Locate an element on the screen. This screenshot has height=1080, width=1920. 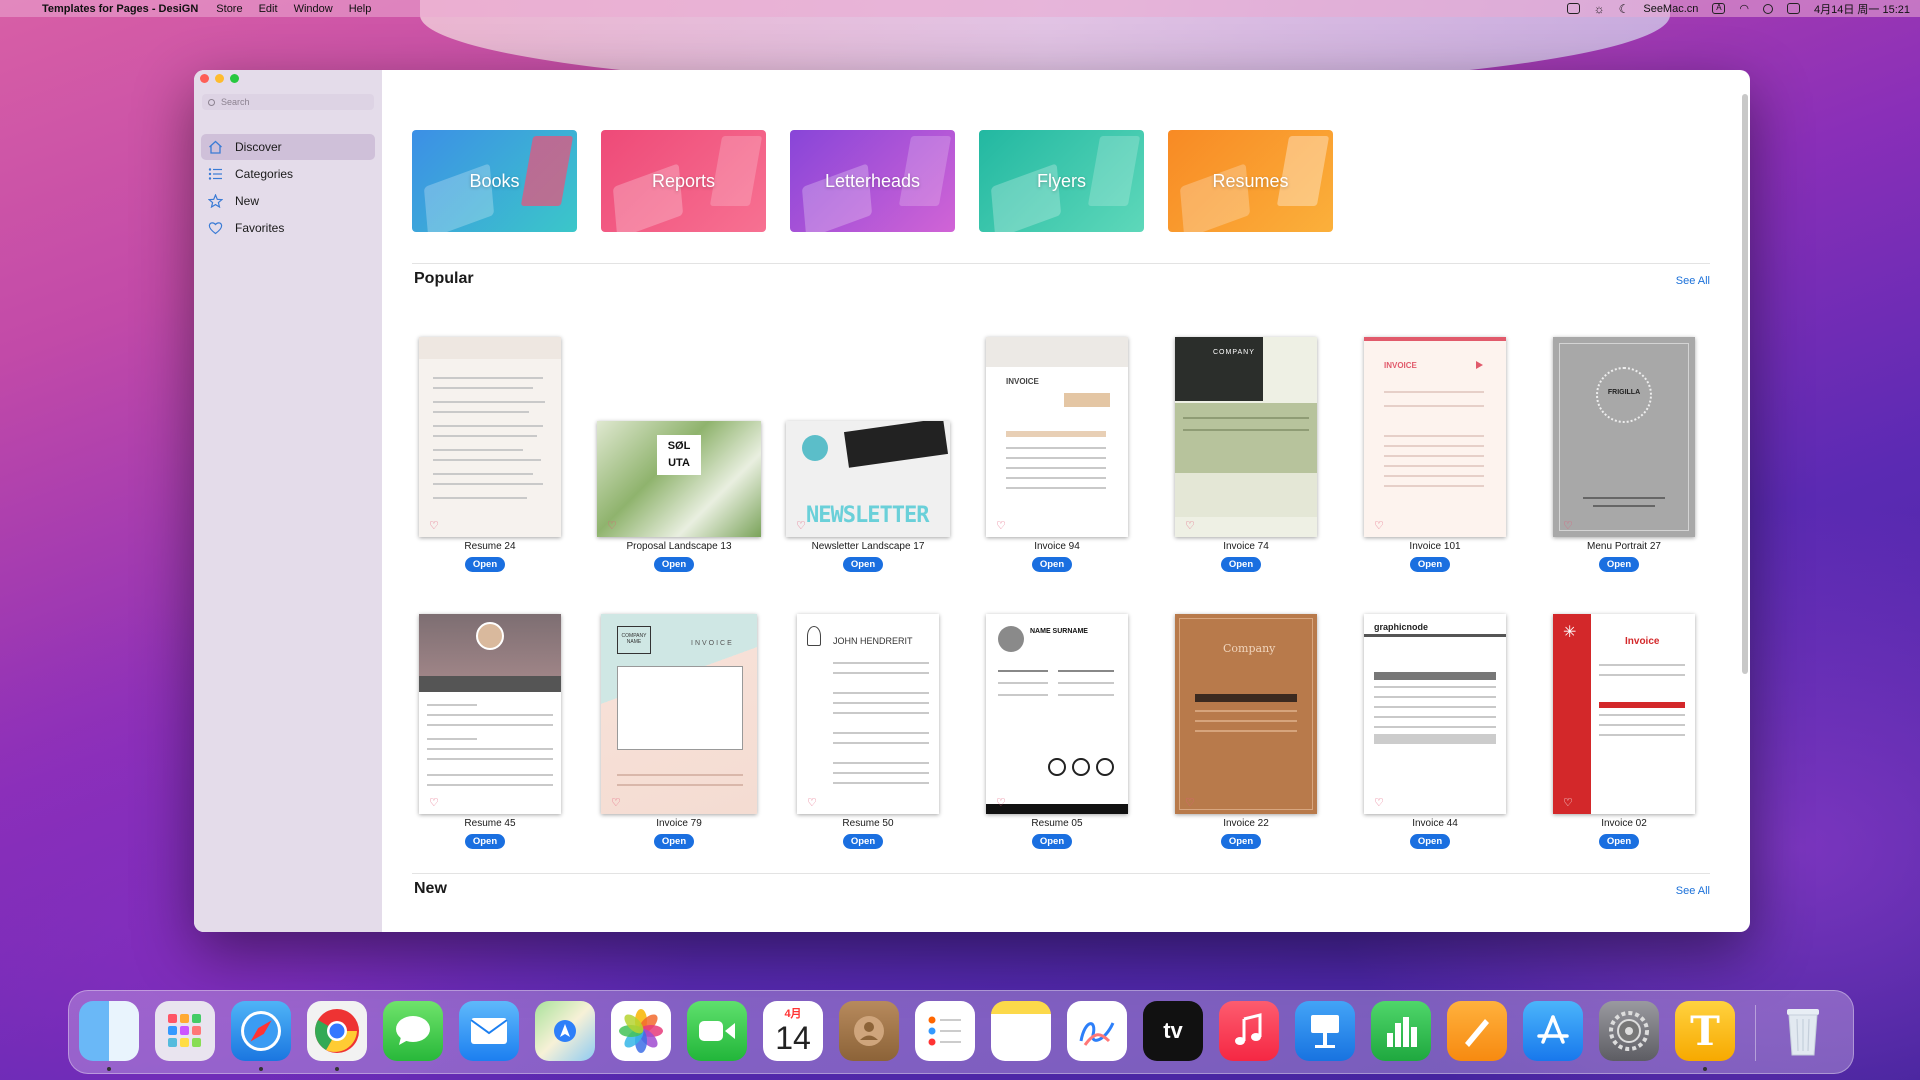
facetime-icon is located at coordinates (717, 1031).